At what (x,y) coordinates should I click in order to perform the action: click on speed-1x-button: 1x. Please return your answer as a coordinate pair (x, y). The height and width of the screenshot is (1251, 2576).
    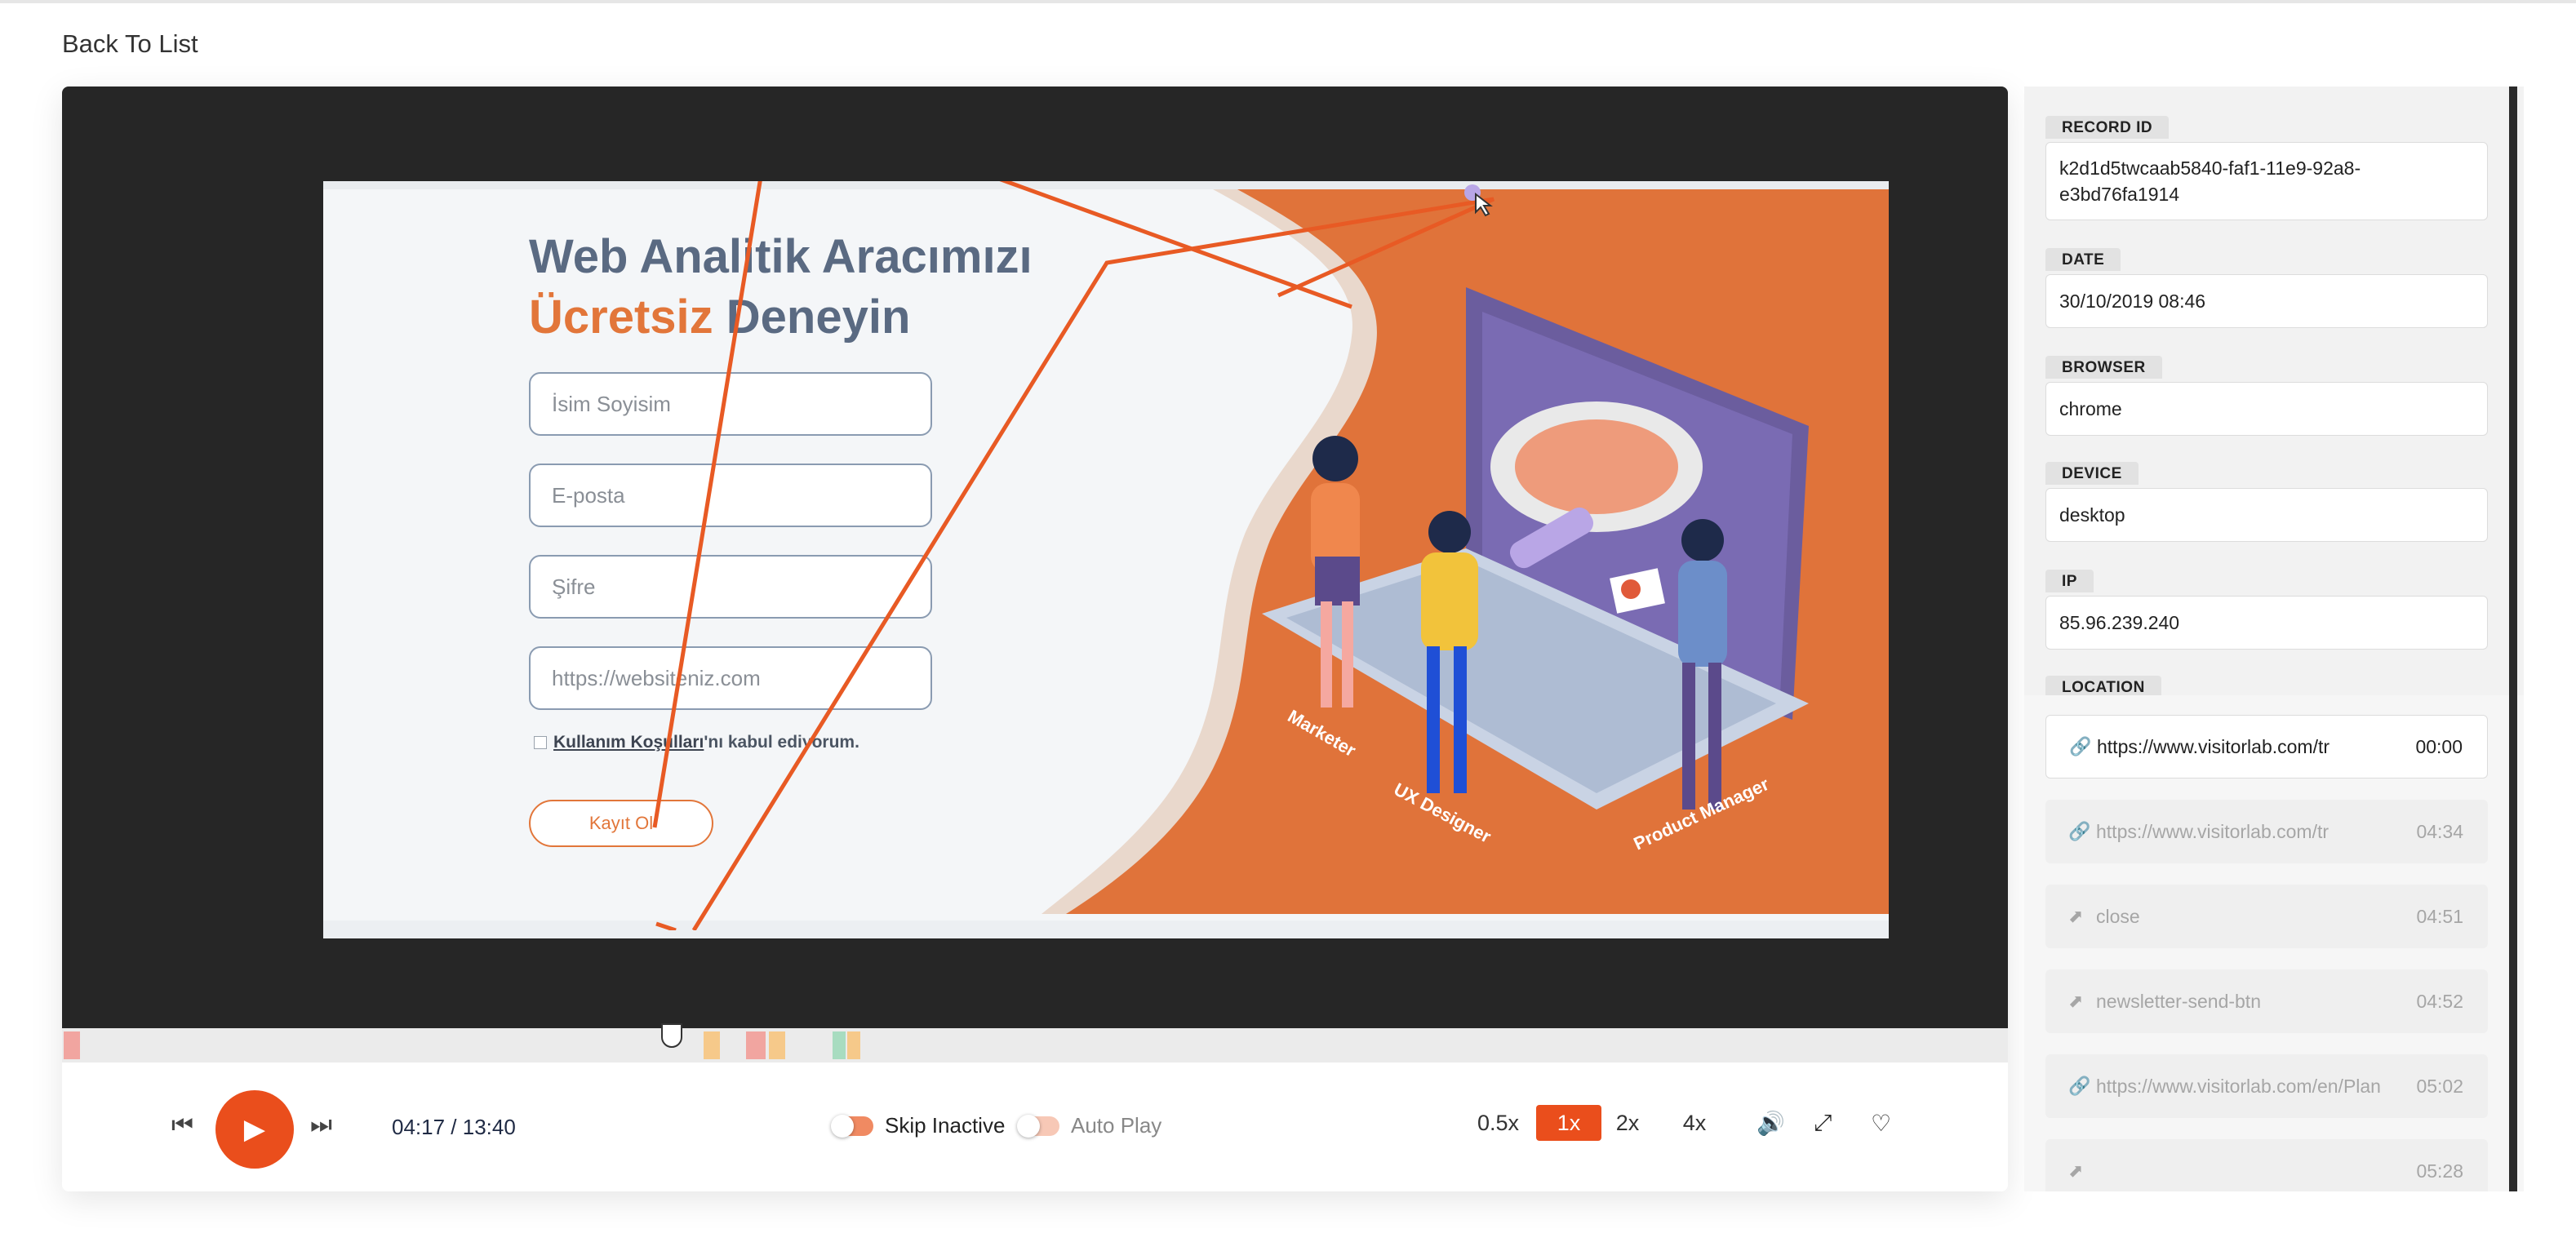
    Looking at the image, I should click on (1568, 1123).